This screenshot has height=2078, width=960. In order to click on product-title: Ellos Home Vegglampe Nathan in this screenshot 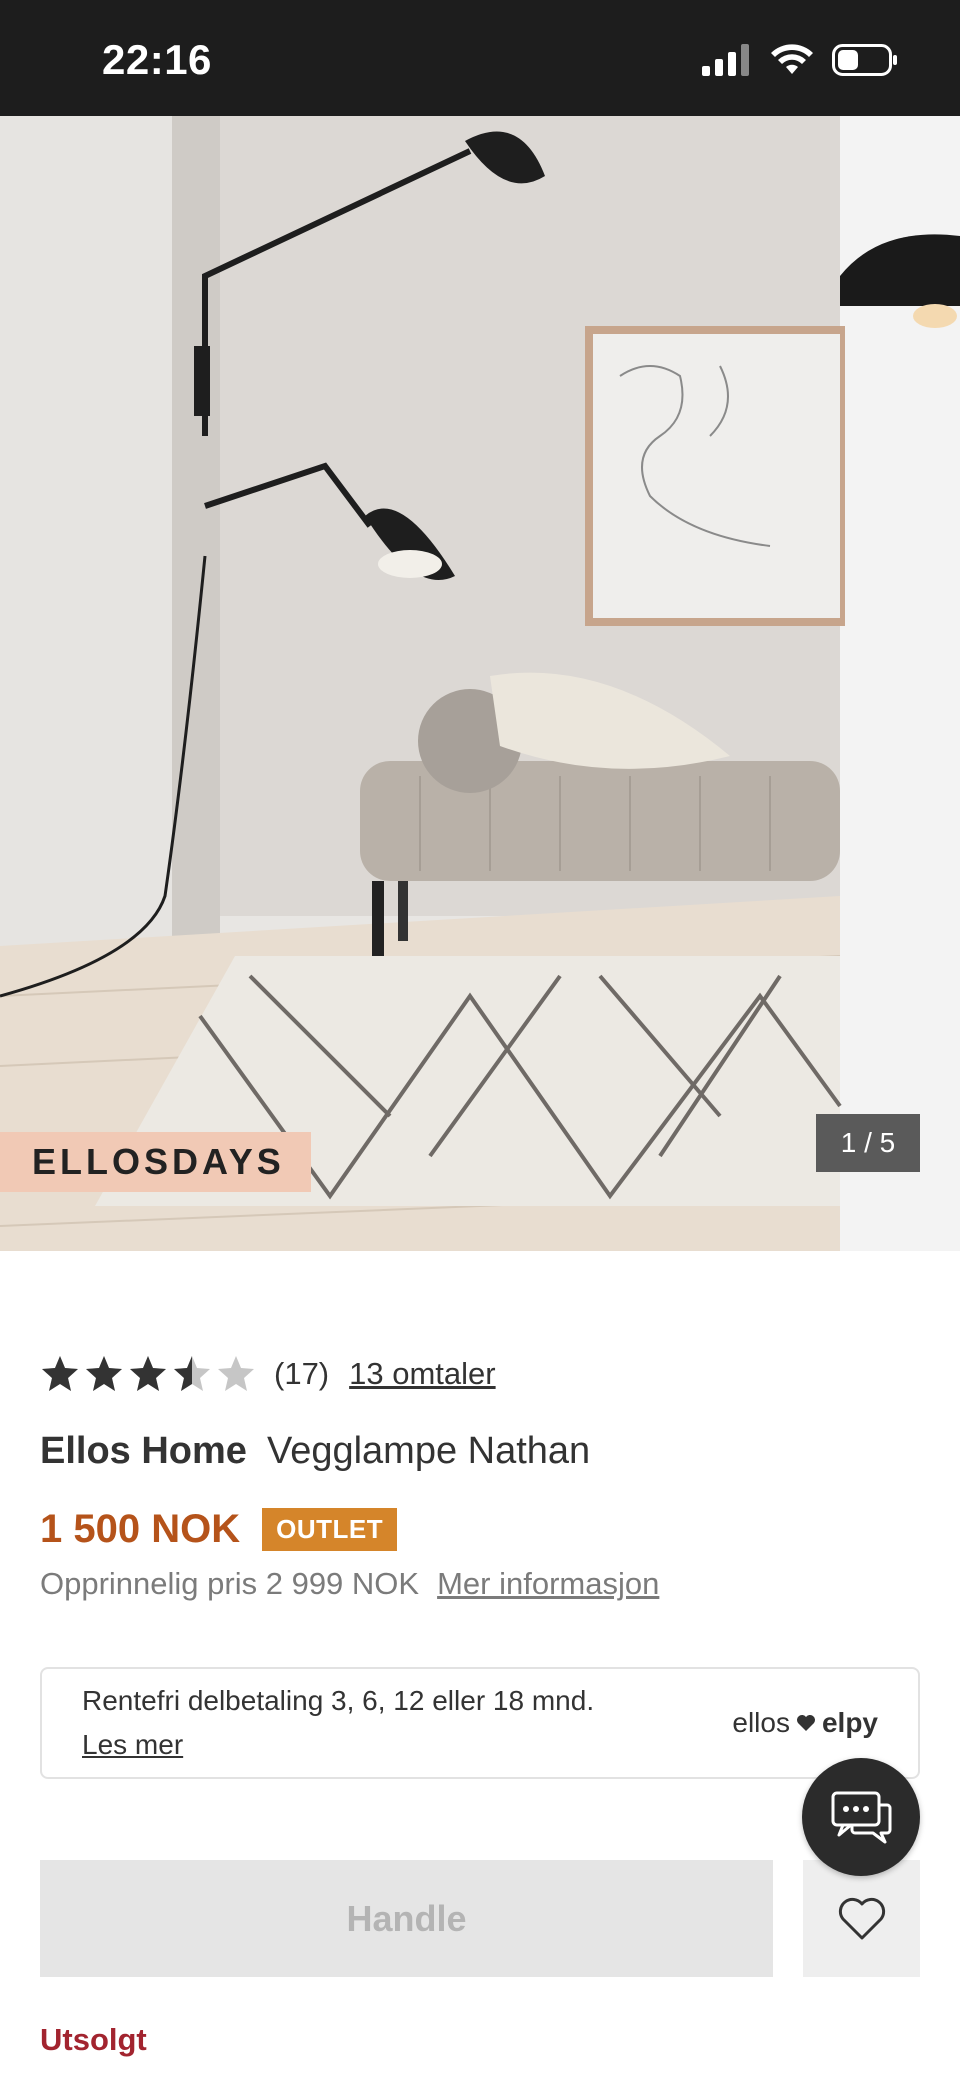, I will do `click(315, 1451)`.